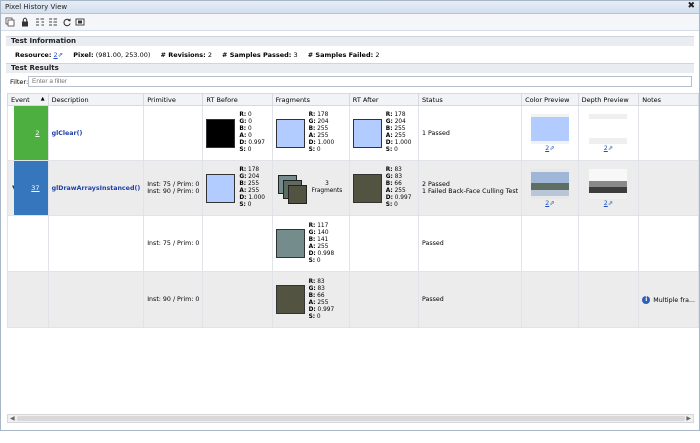  I want to click on event-color-bar, so click(30, 133).